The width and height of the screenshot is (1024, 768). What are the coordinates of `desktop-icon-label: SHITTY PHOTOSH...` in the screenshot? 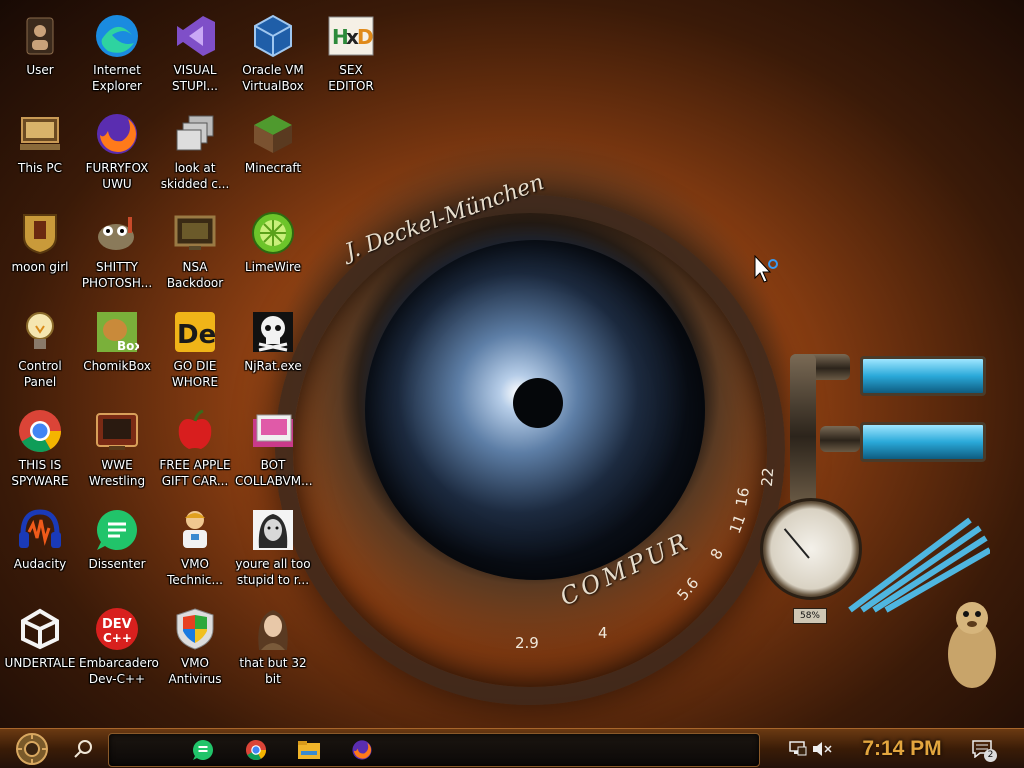 It's located at (117, 275).